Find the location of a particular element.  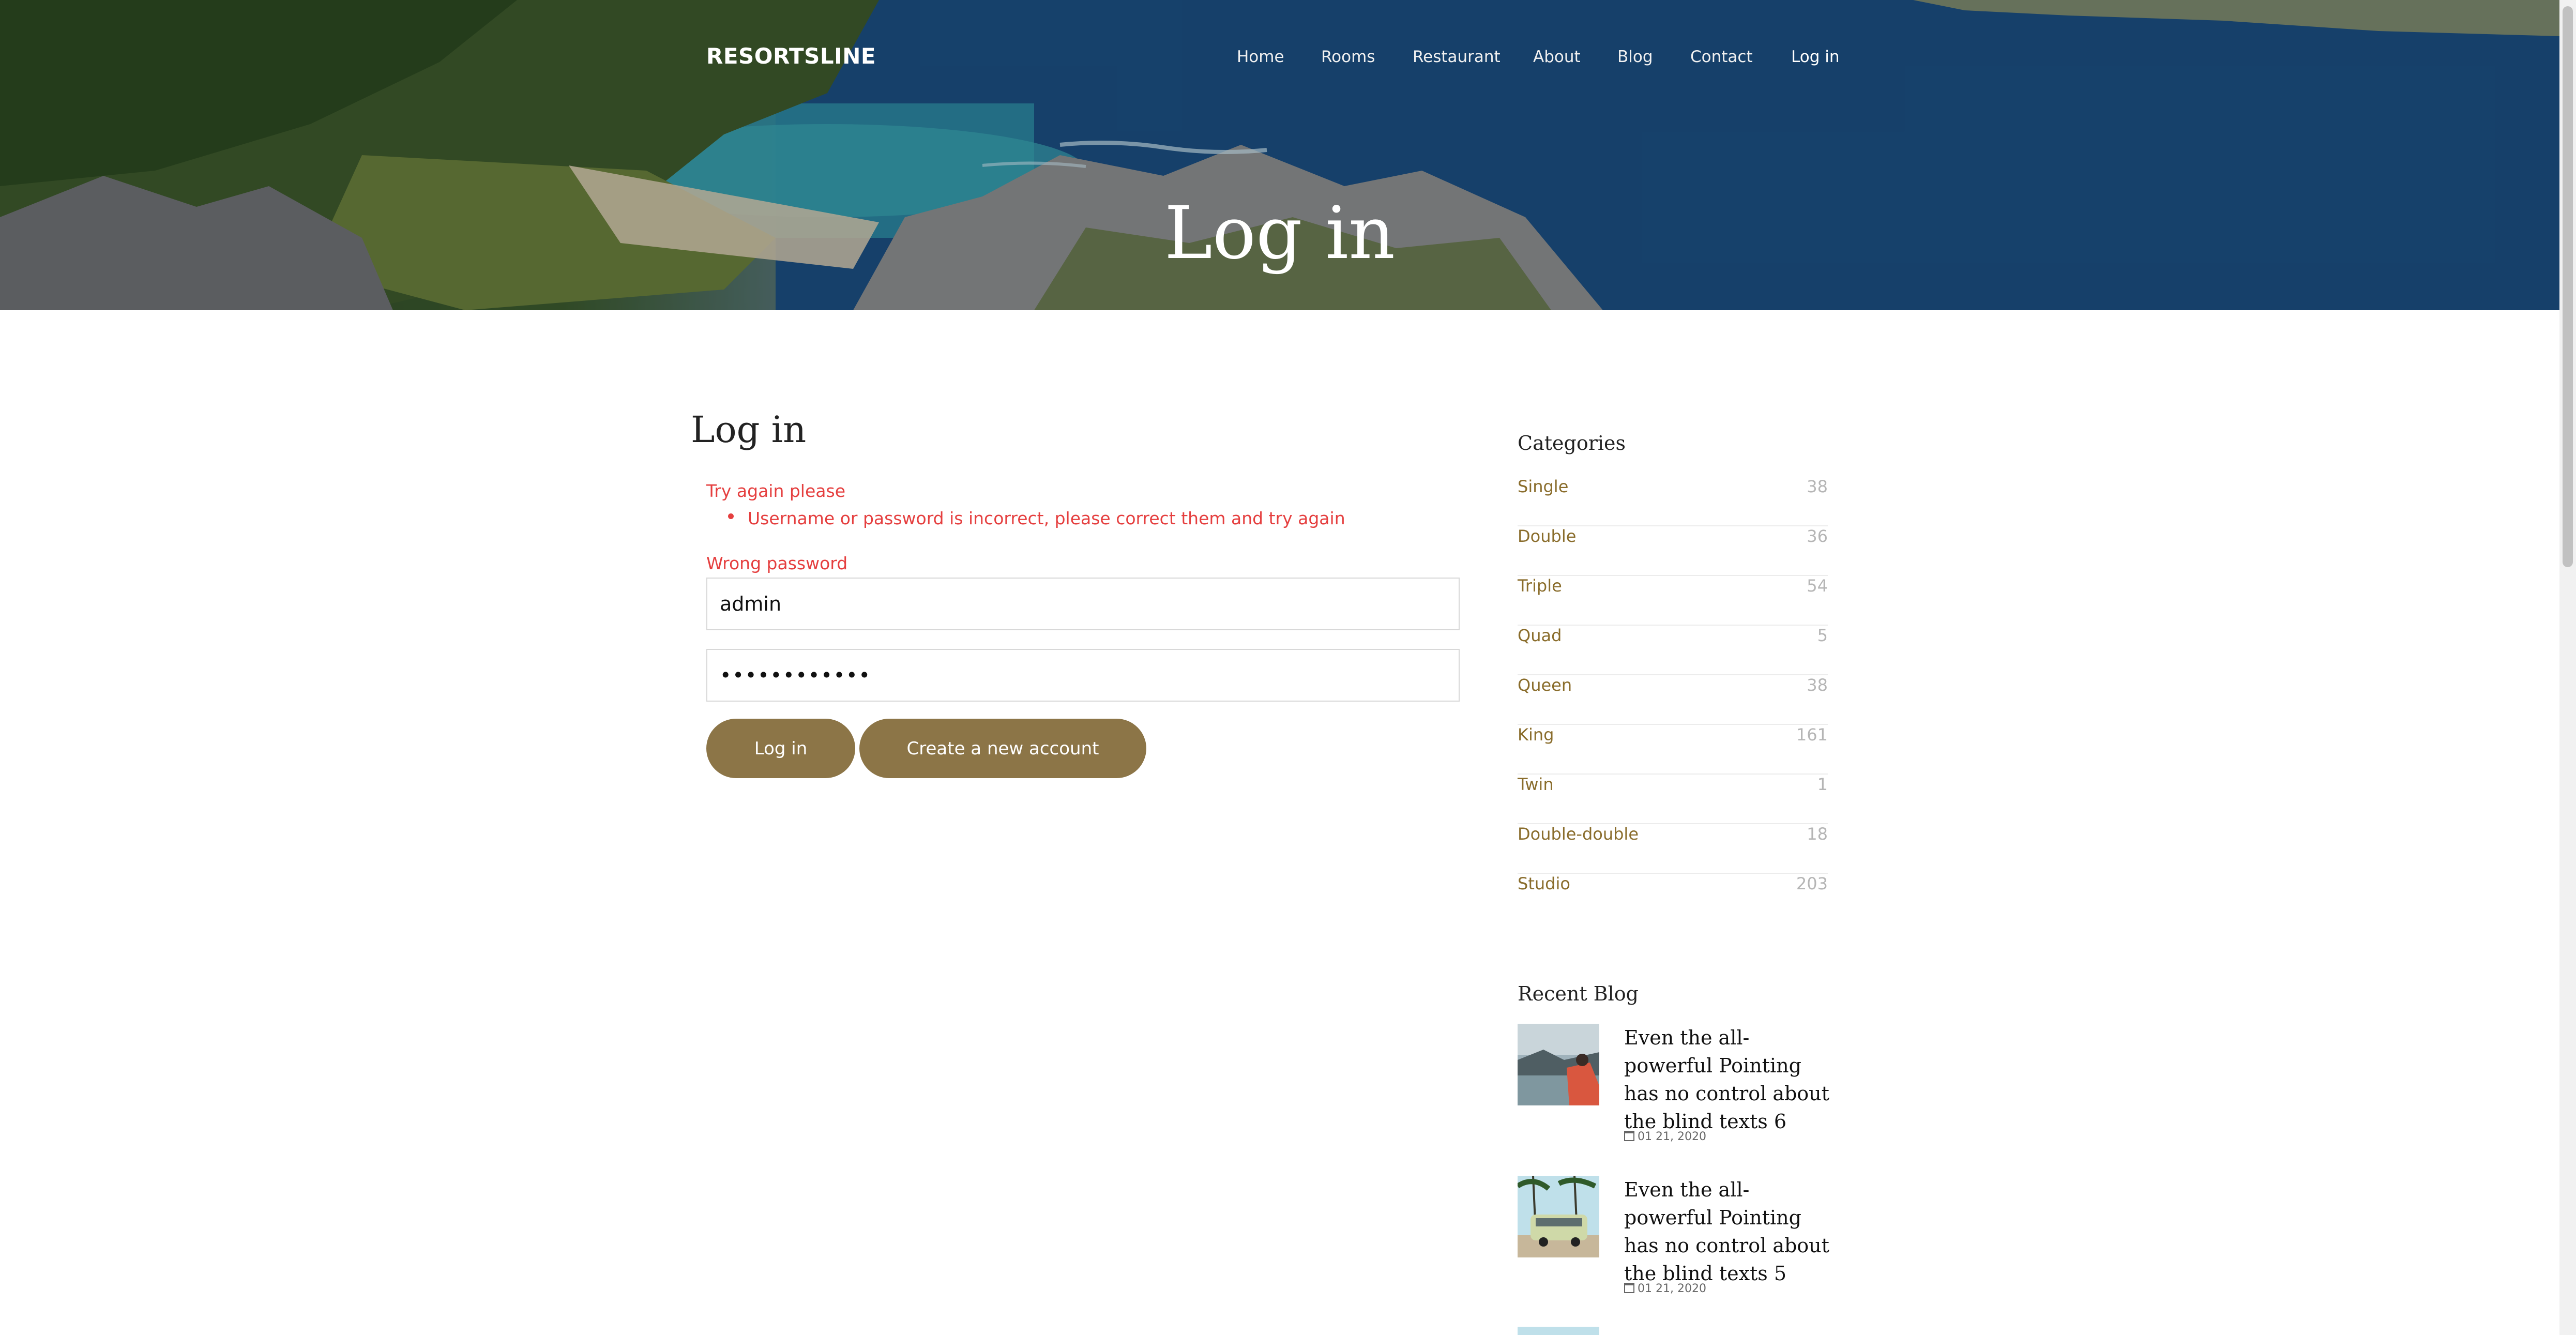

category-name: King is located at coordinates (1536, 735).